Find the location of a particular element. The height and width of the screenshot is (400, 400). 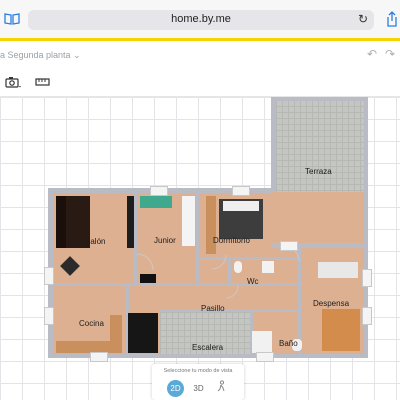

share-icon is located at coordinates (392, 20).